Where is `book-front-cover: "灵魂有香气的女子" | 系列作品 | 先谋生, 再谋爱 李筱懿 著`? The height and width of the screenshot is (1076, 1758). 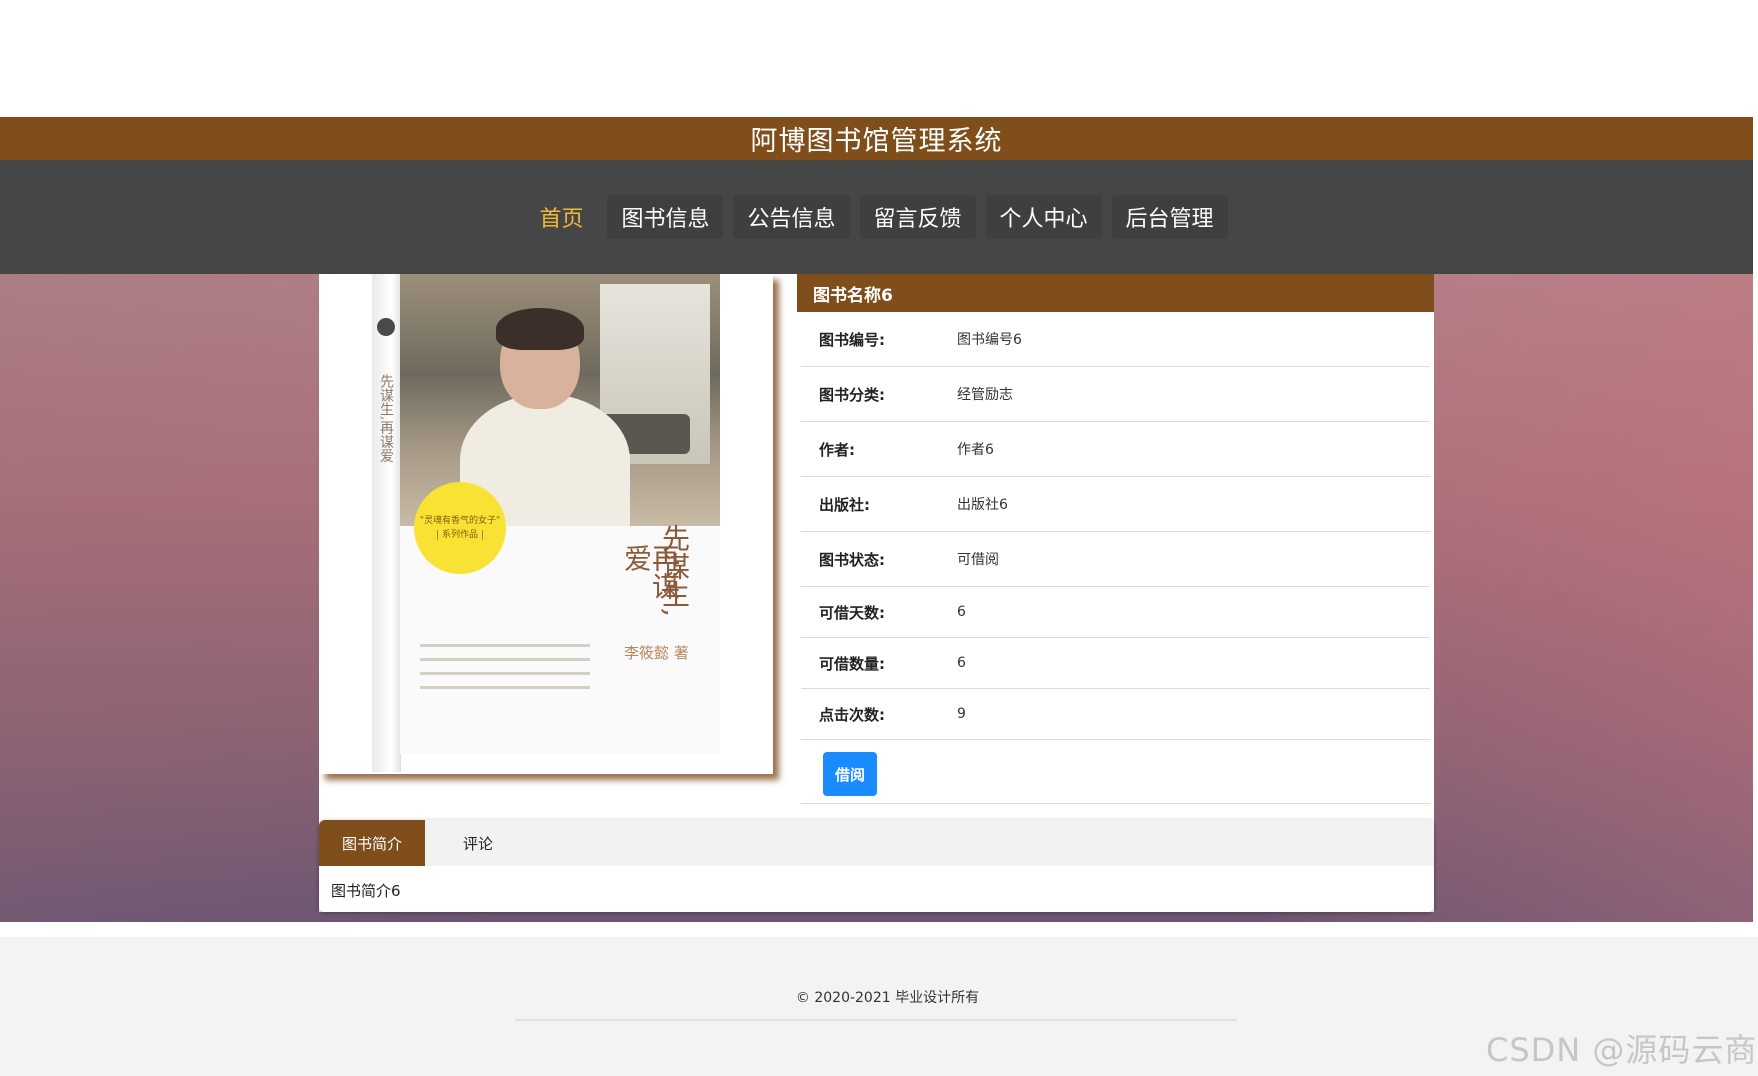 book-front-cover: "灵魂有香气的女子" | 系列作品 | 先谋生, 再谋爱 李筱懿 著 is located at coordinates (560, 514).